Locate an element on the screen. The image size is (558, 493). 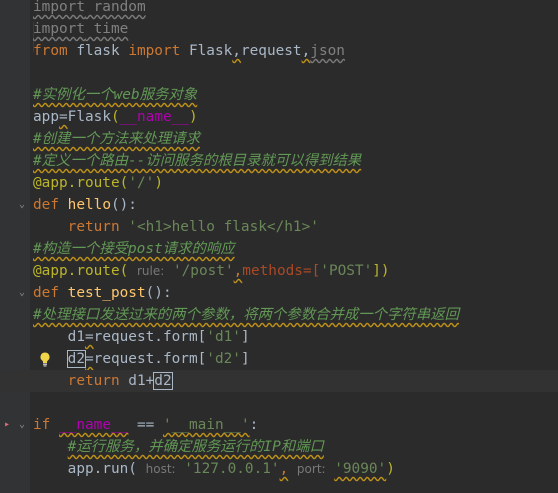
request-name: request is located at coordinates (271, 51).